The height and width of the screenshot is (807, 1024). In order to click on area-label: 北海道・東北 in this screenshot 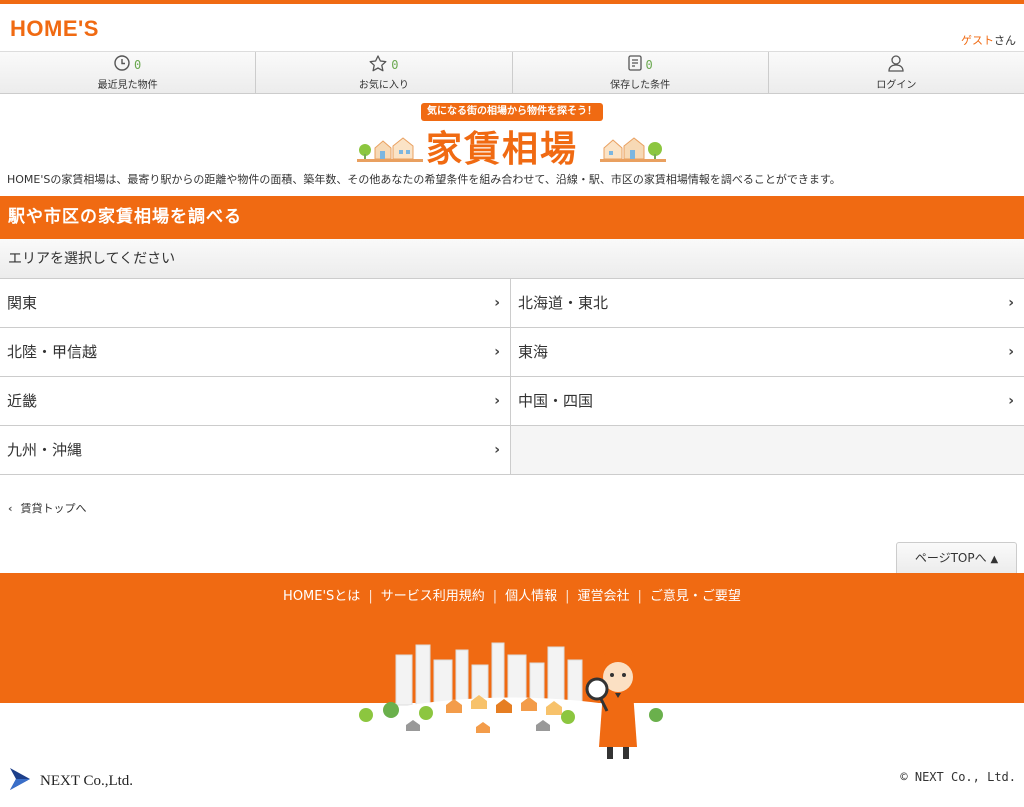, I will do `click(563, 303)`.